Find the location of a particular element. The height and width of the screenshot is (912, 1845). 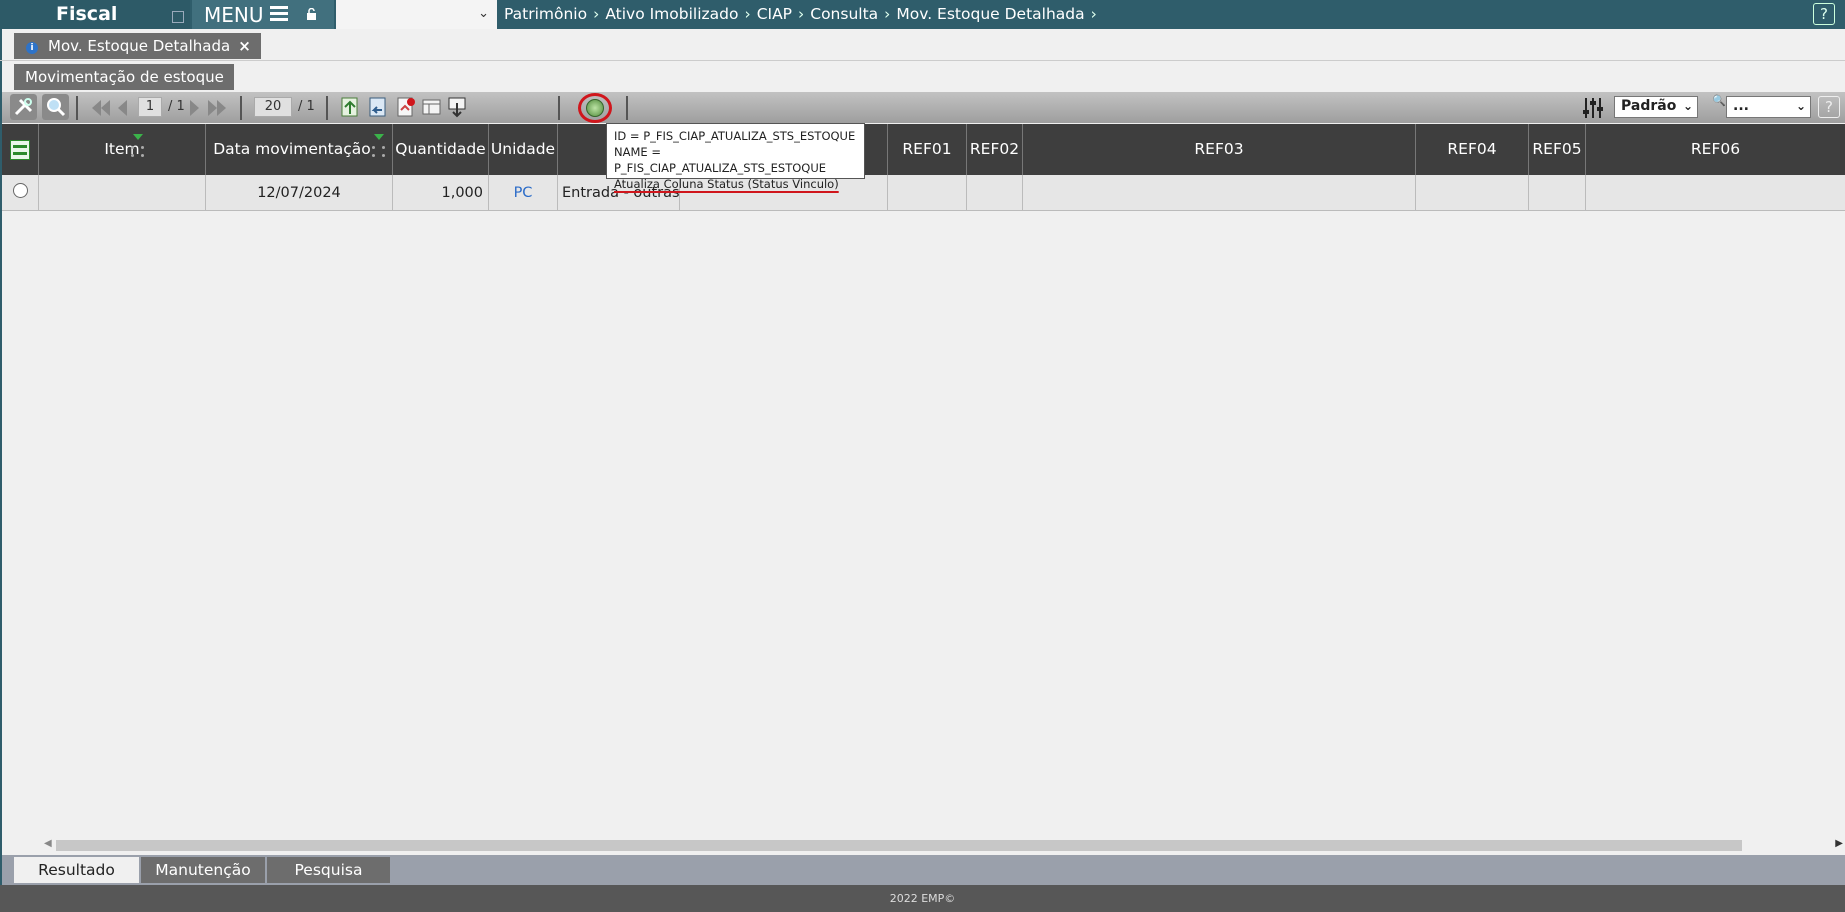

tooltip-name: NAME = P_FIS_CIAP_ATUALIZA_STS_ESTOQUE is located at coordinates (720, 160).